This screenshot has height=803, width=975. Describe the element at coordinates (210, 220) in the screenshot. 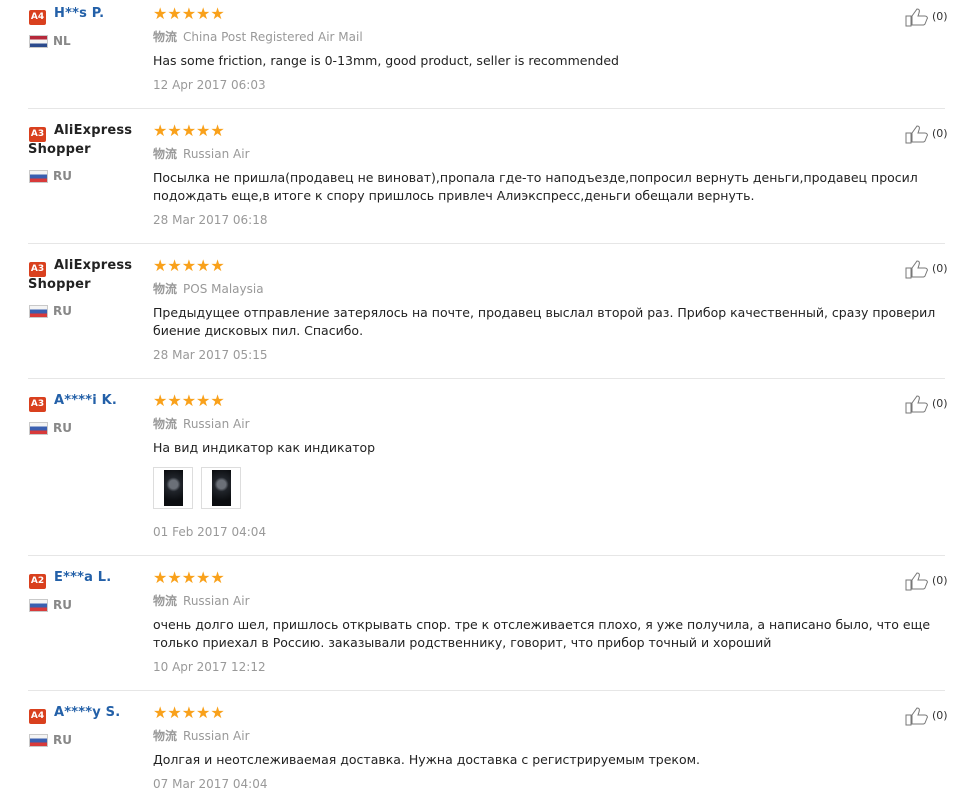

I see `review-date: 28 Mar 2017 06:18` at that location.